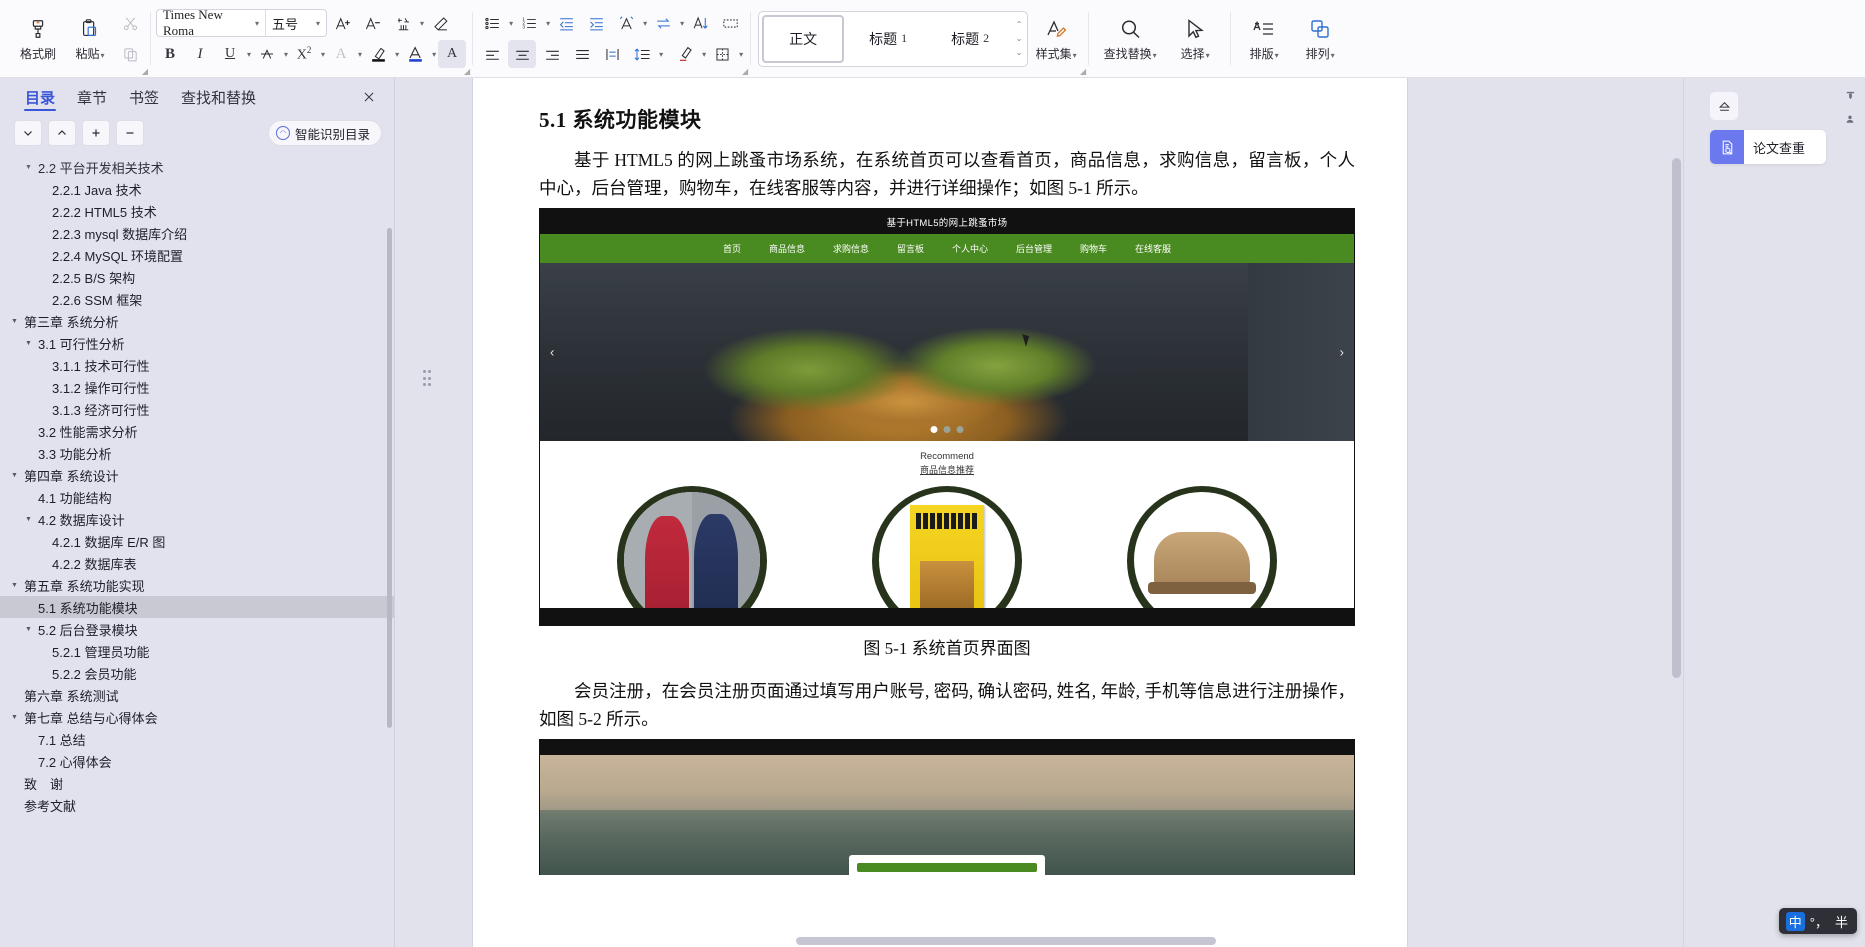  Describe the element at coordinates (197, 805) in the screenshot. I see `toc-item: ▼参考文献` at that location.